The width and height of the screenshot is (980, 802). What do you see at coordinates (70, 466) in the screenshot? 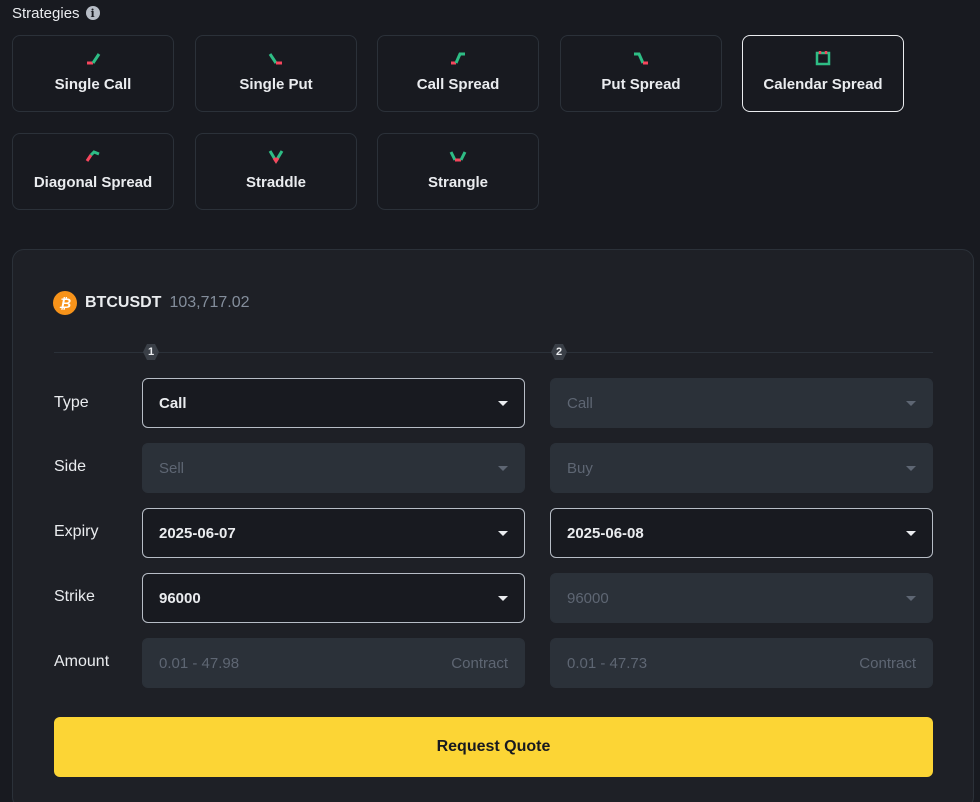
I see `side-label: Side` at bounding box center [70, 466].